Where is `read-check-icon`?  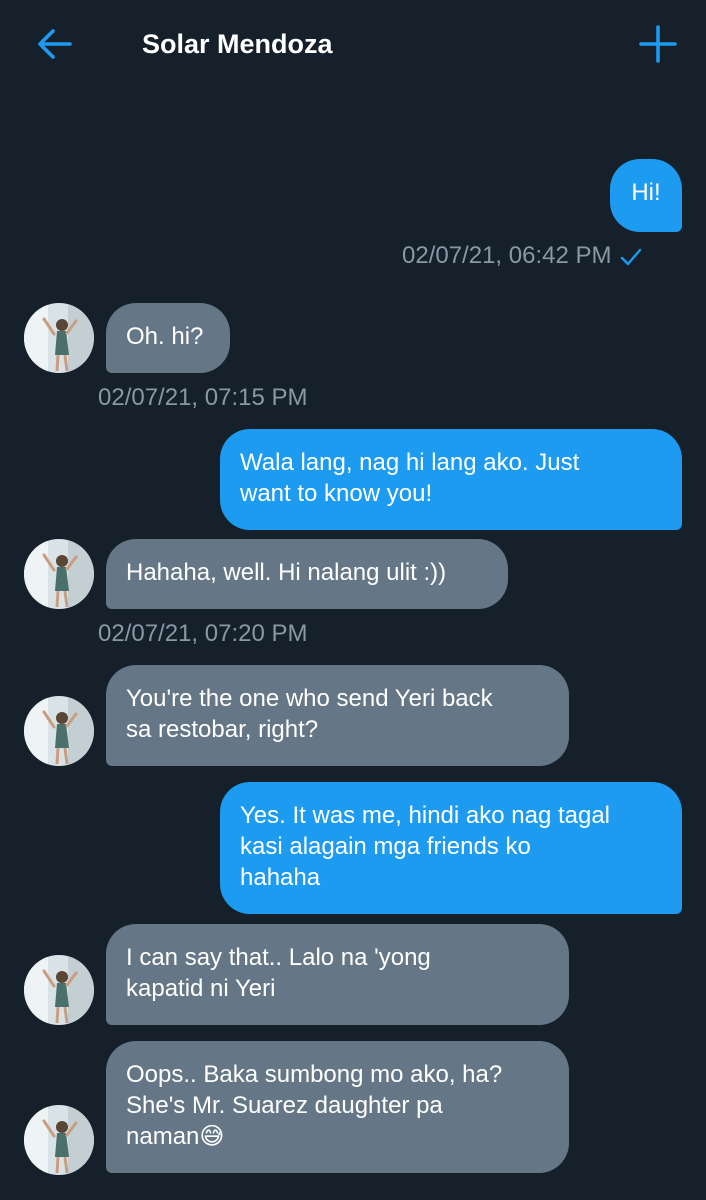
read-check-icon is located at coordinates (631, 256).